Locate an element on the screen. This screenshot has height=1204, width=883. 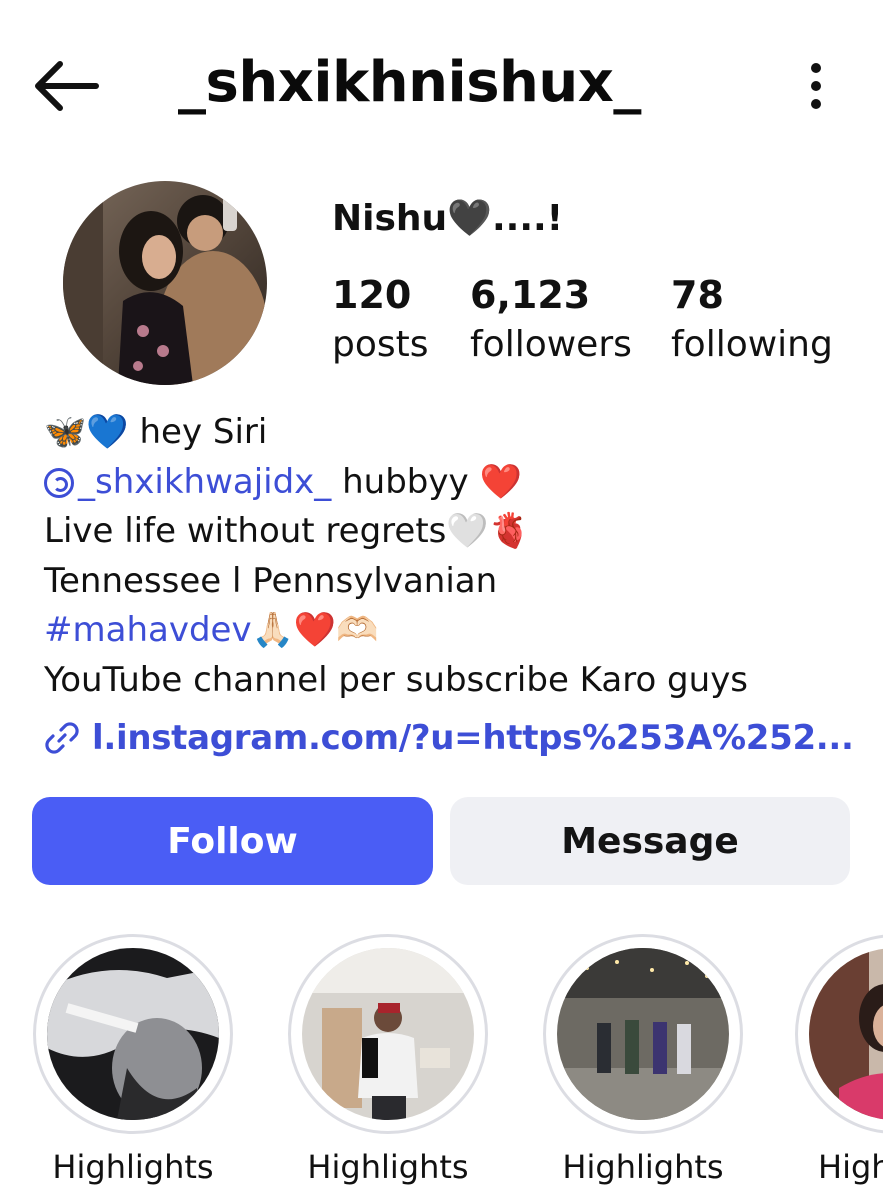
stat-following: 78 following is located at coordinates (752, 320).